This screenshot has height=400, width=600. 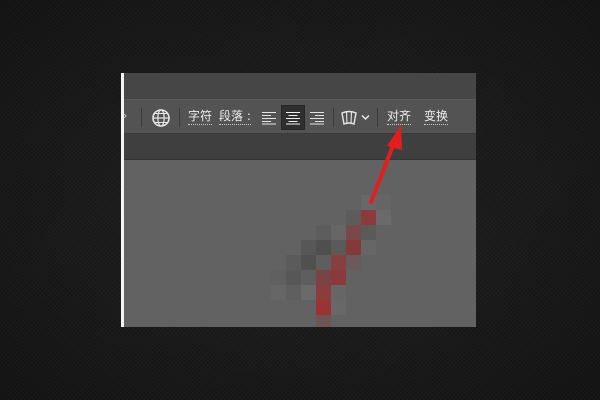 I want to click on align-center-button, so click(x=293, y=117).